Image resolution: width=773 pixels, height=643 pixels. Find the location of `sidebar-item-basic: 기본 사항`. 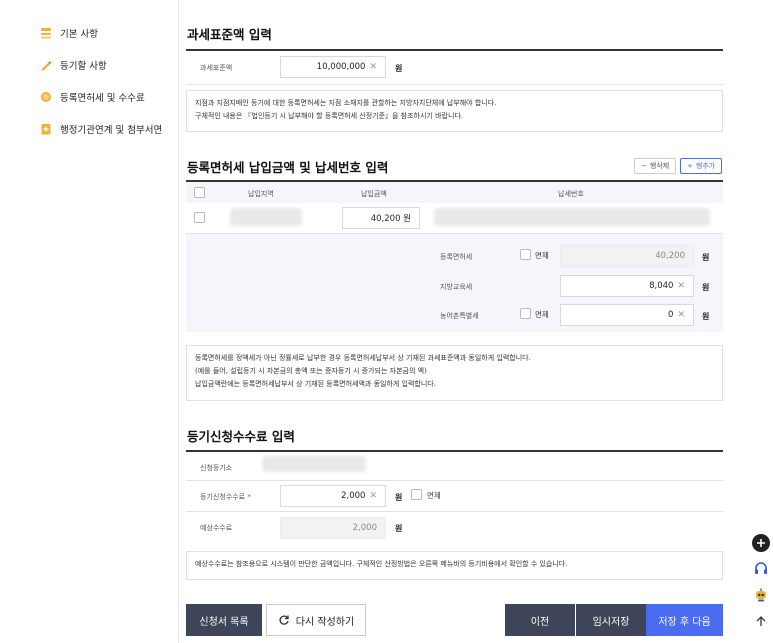

sidebar-item-basic: 기본 사항 is located at coordinates (69, 33).